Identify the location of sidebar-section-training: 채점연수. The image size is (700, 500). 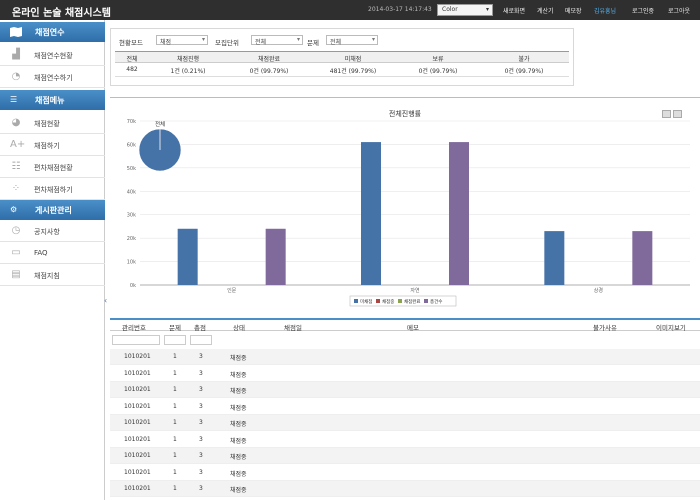
(52, 32).